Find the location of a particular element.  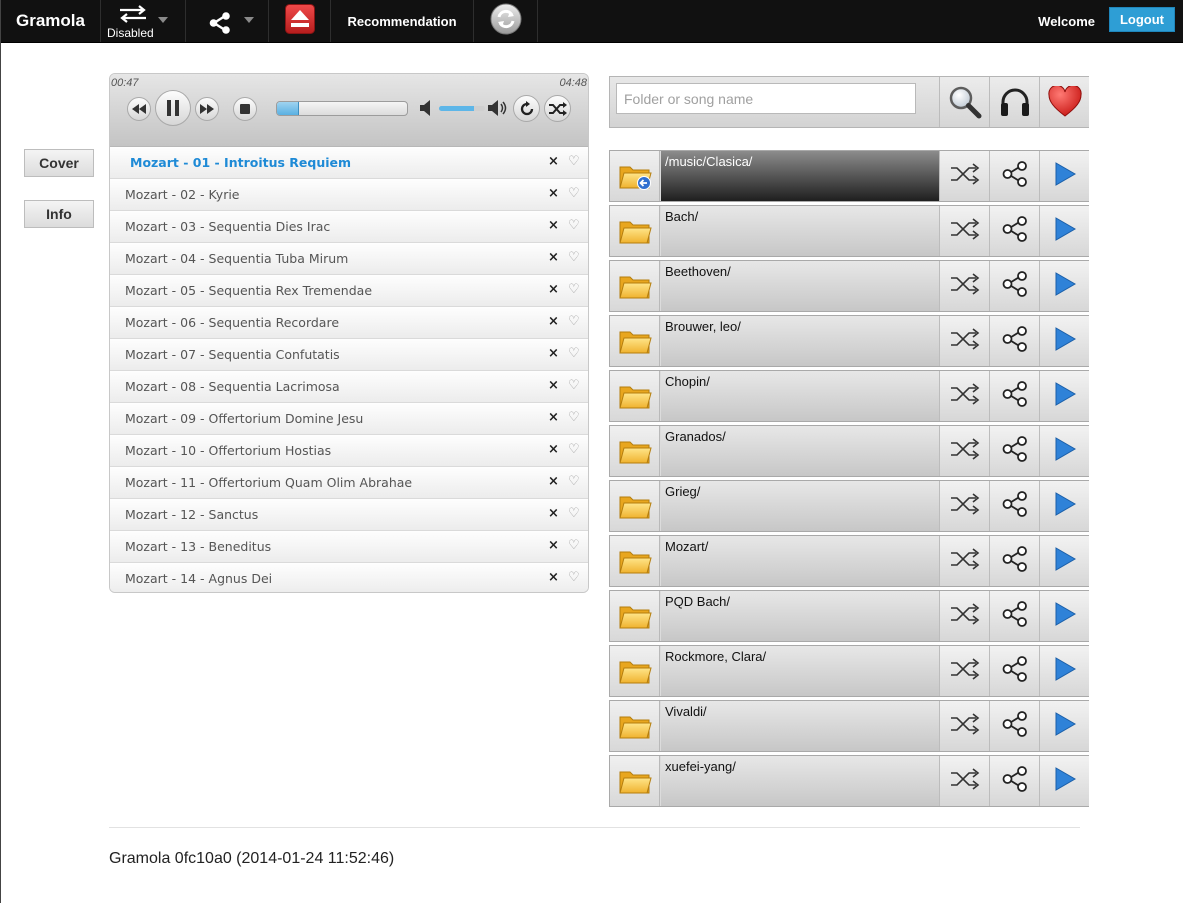

share-dropdown is located at coordinates (227, 21).